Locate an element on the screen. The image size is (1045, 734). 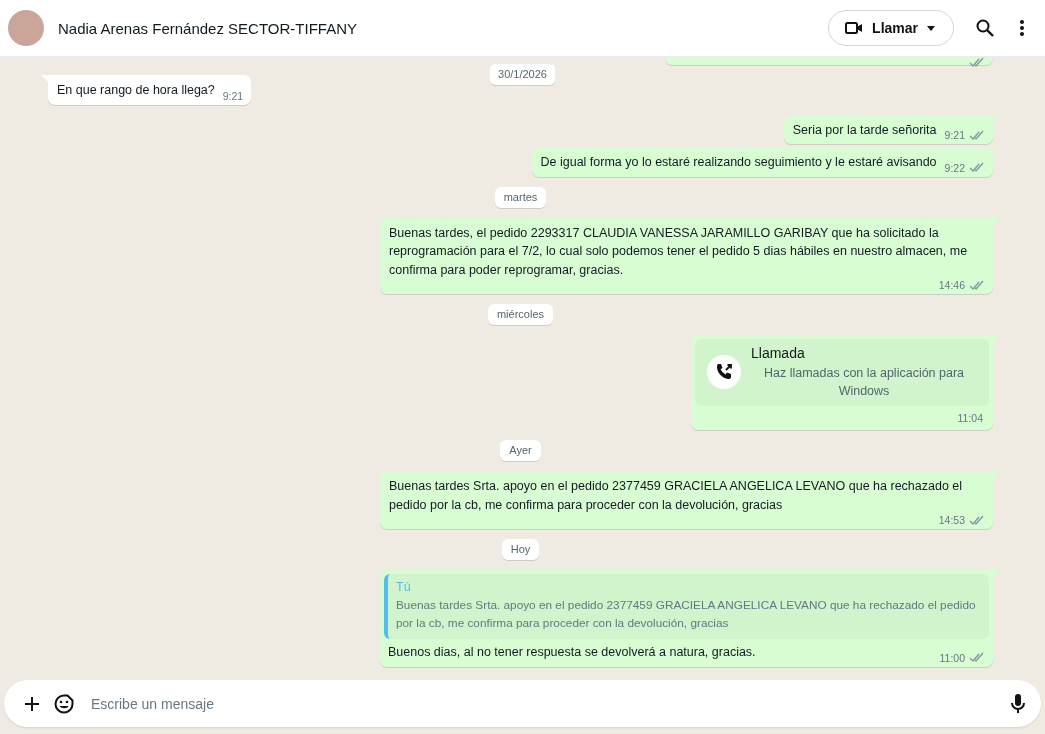
message-time: 11:00 is located at coordinates (952, 657).